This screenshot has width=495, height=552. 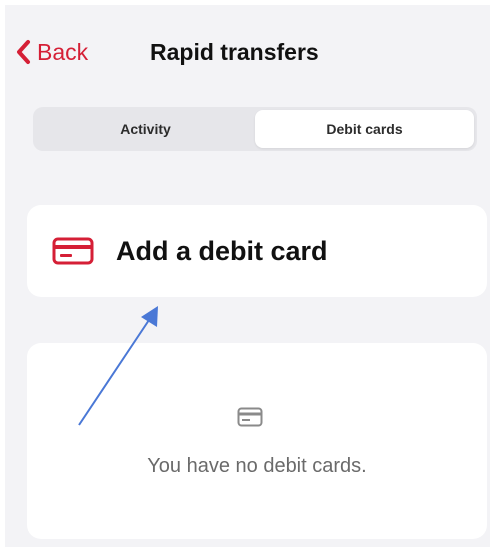 I want to click on back-button: Back, so click(x=51, y=52).